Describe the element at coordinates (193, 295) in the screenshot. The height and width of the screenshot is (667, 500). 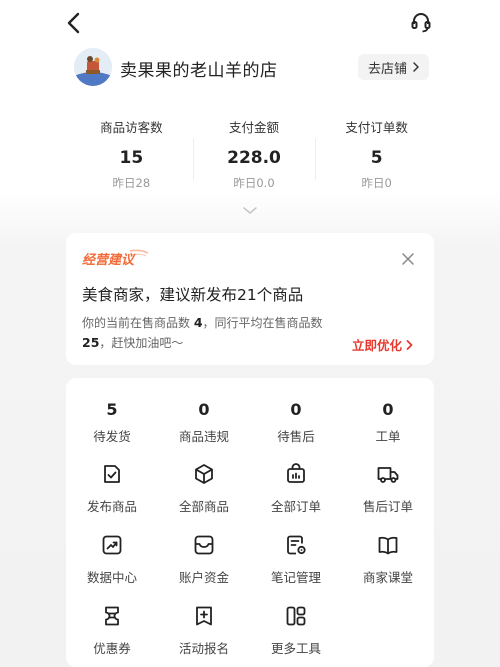
I see `suggestion-title: 美食商家，建议新发布21个商品` at that location.